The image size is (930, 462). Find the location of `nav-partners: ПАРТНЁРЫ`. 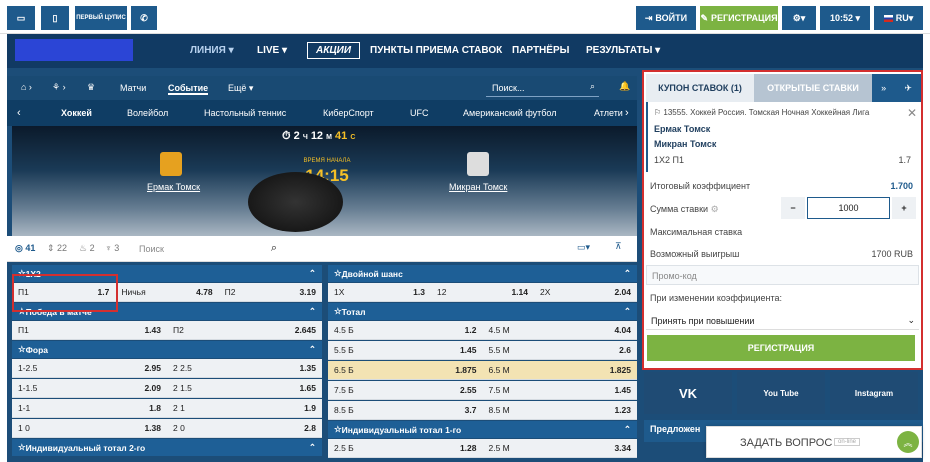

nav-partners: ПАРТНЁРЫ is located at coordinates (540, 50).